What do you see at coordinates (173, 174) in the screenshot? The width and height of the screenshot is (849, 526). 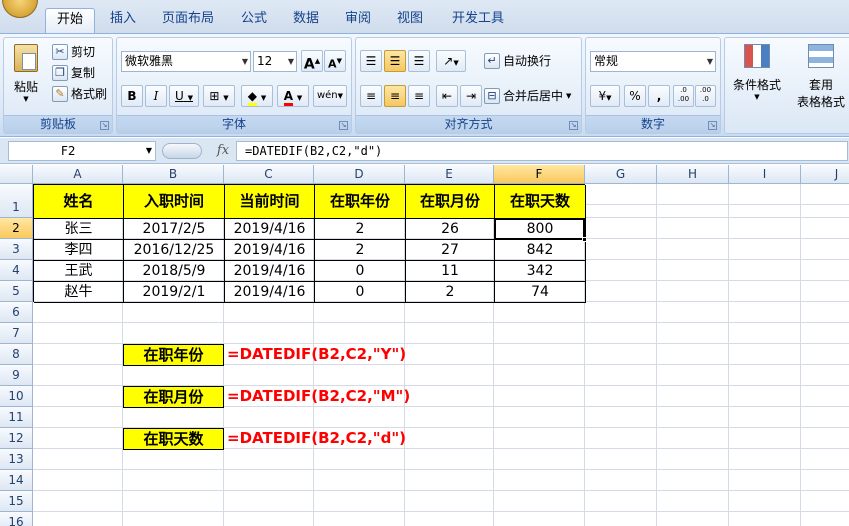 I see `column-header-b: B` at bounding box center [173, 174].